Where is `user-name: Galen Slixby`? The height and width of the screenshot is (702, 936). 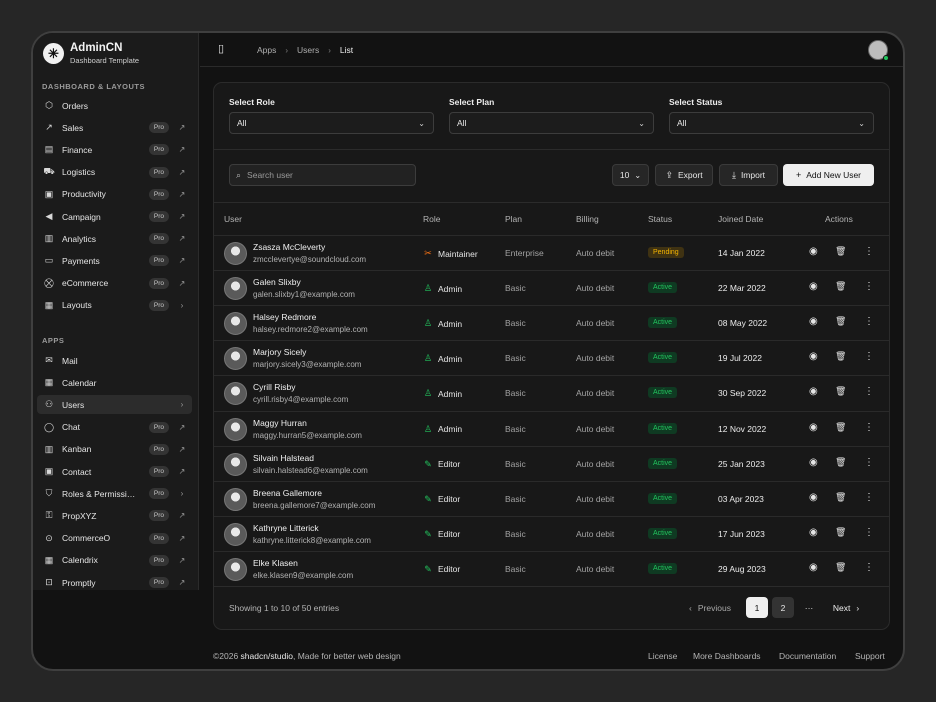
user-name: Galen Slixby is located at coordinates (277, 282).